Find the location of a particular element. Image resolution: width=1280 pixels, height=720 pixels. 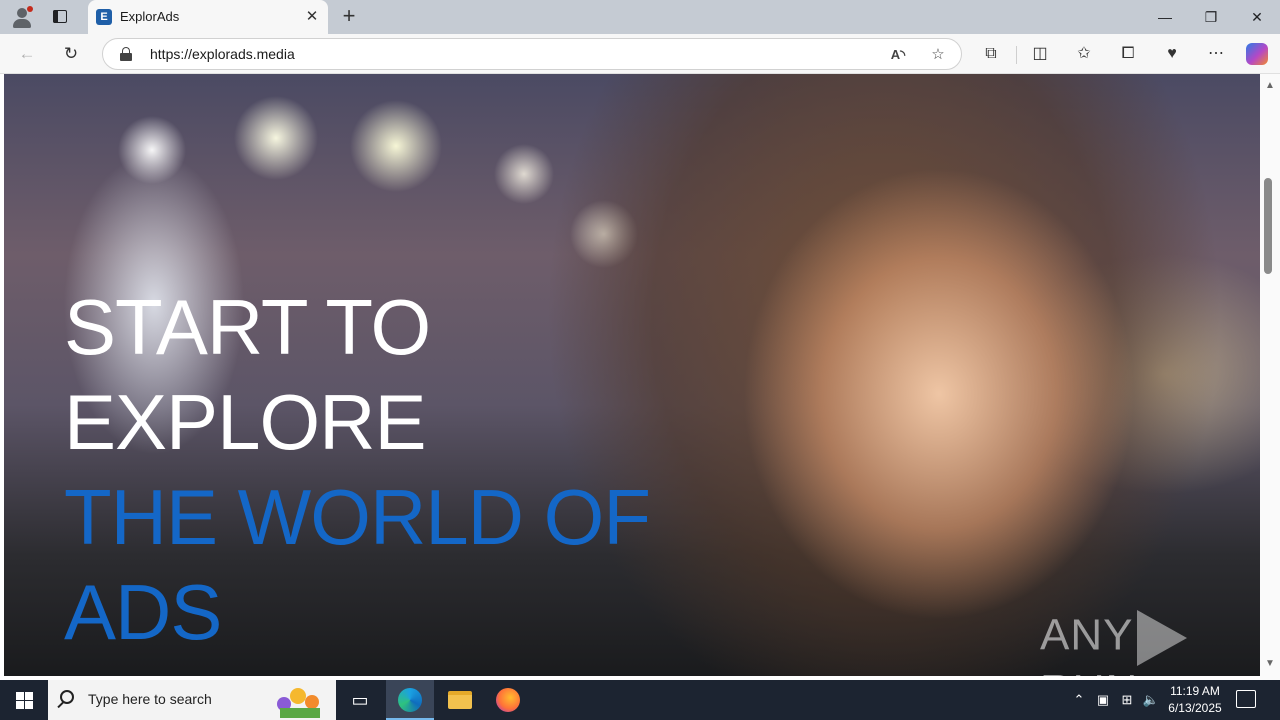

firefox-button is located at coordinates (508, 700).